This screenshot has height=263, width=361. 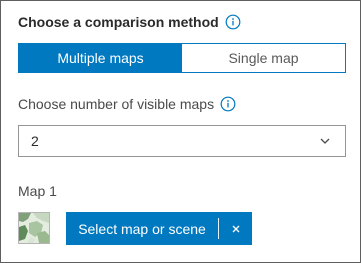 What do you see at coordinates (37, 191) in the screenshot?
I see `map1-label: Map 1` at bounding box center [37, 191].